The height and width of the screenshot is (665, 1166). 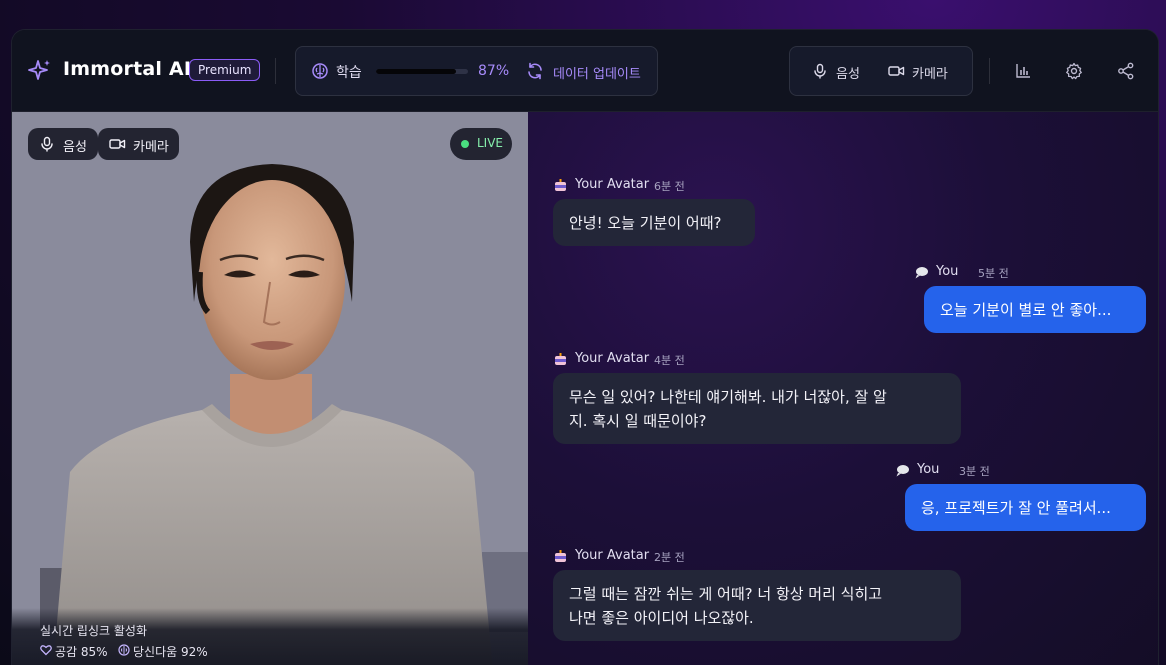 I want to click on message-text: 무슨 일 있어? 나한테 얘기해봐. 내가 너잖아, 잘 알, so click(x=728, y=397).